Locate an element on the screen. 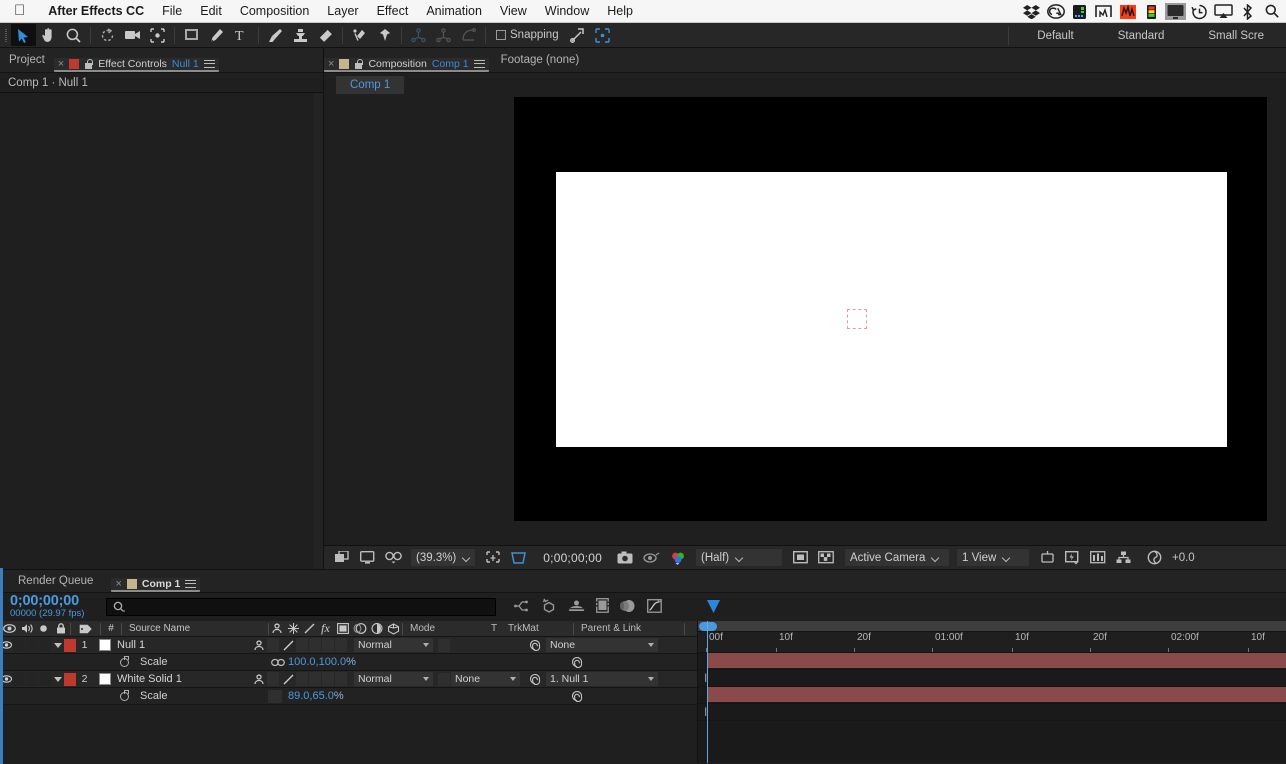 Image resolution: width=1286 pixels, height=764 pixels. label-icon is located at coordinates (85, 629).